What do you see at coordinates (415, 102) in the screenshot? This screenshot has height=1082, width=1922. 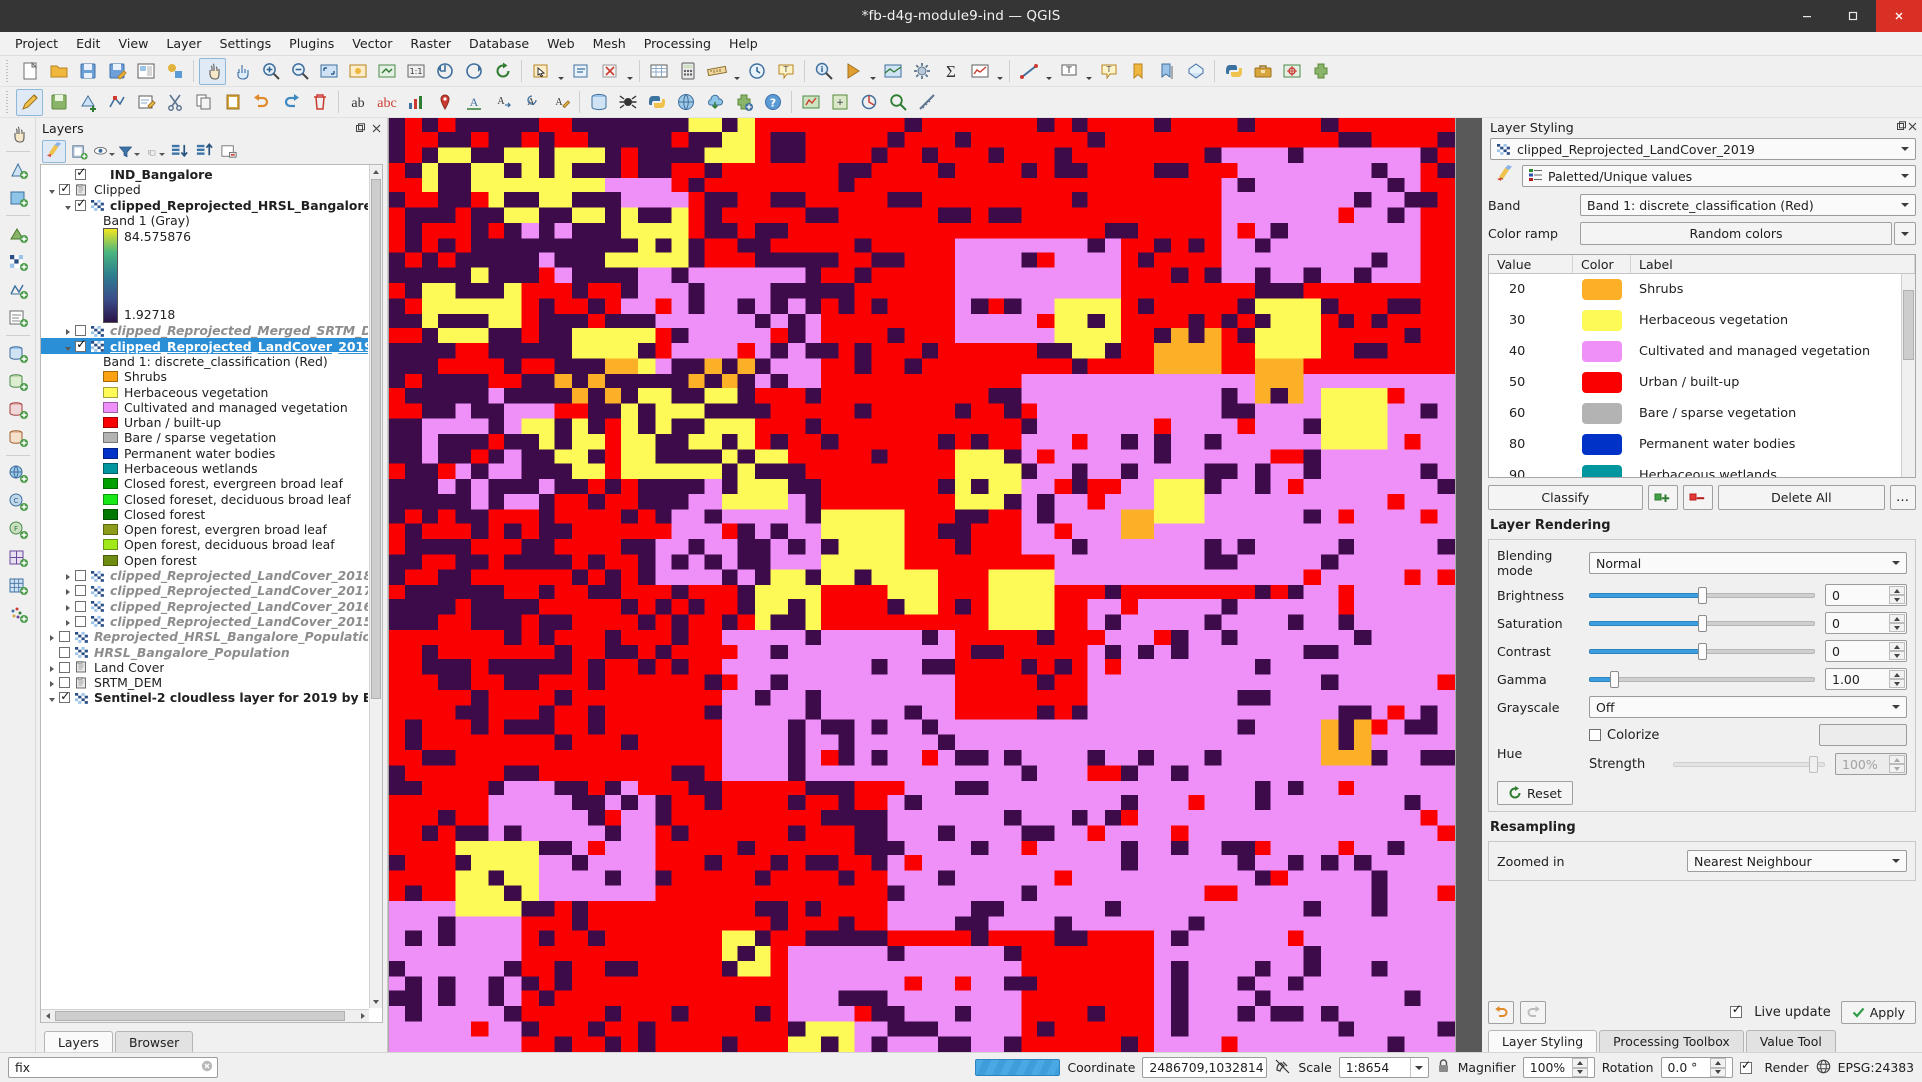 I see `diagram-icon` at bounding box center [415, 102].